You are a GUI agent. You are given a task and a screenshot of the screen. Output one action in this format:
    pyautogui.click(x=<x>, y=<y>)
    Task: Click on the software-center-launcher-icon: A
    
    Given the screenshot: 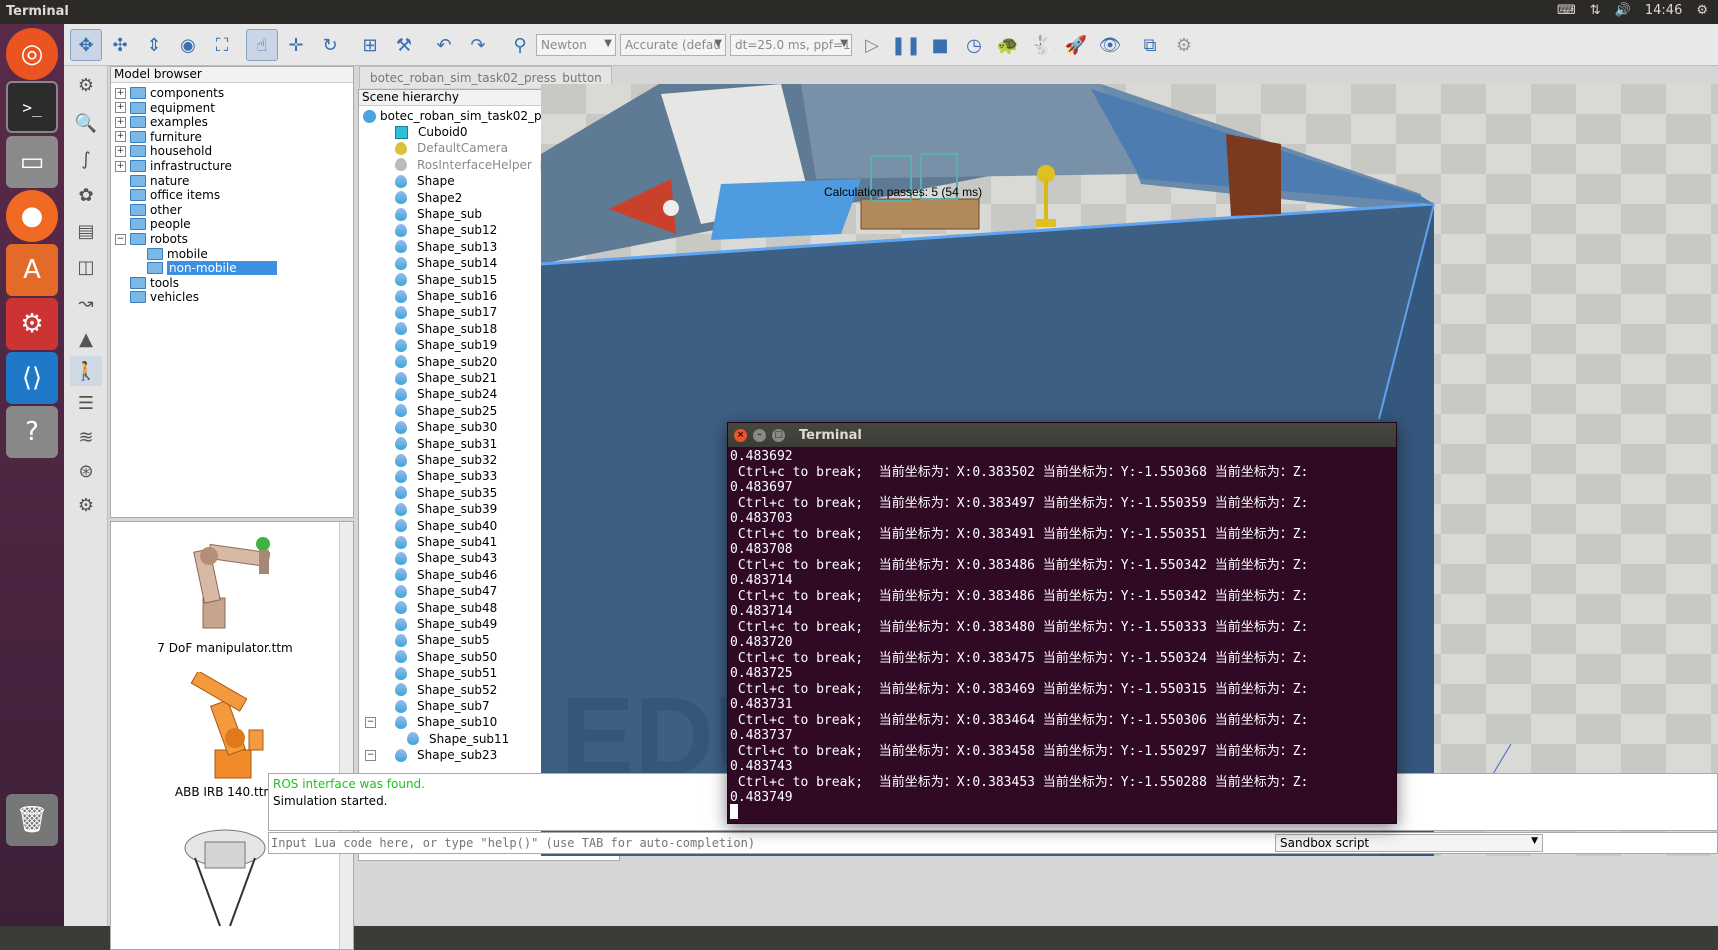 What is the action you would take?
    pyautogui.click(x=32, y=270)
    